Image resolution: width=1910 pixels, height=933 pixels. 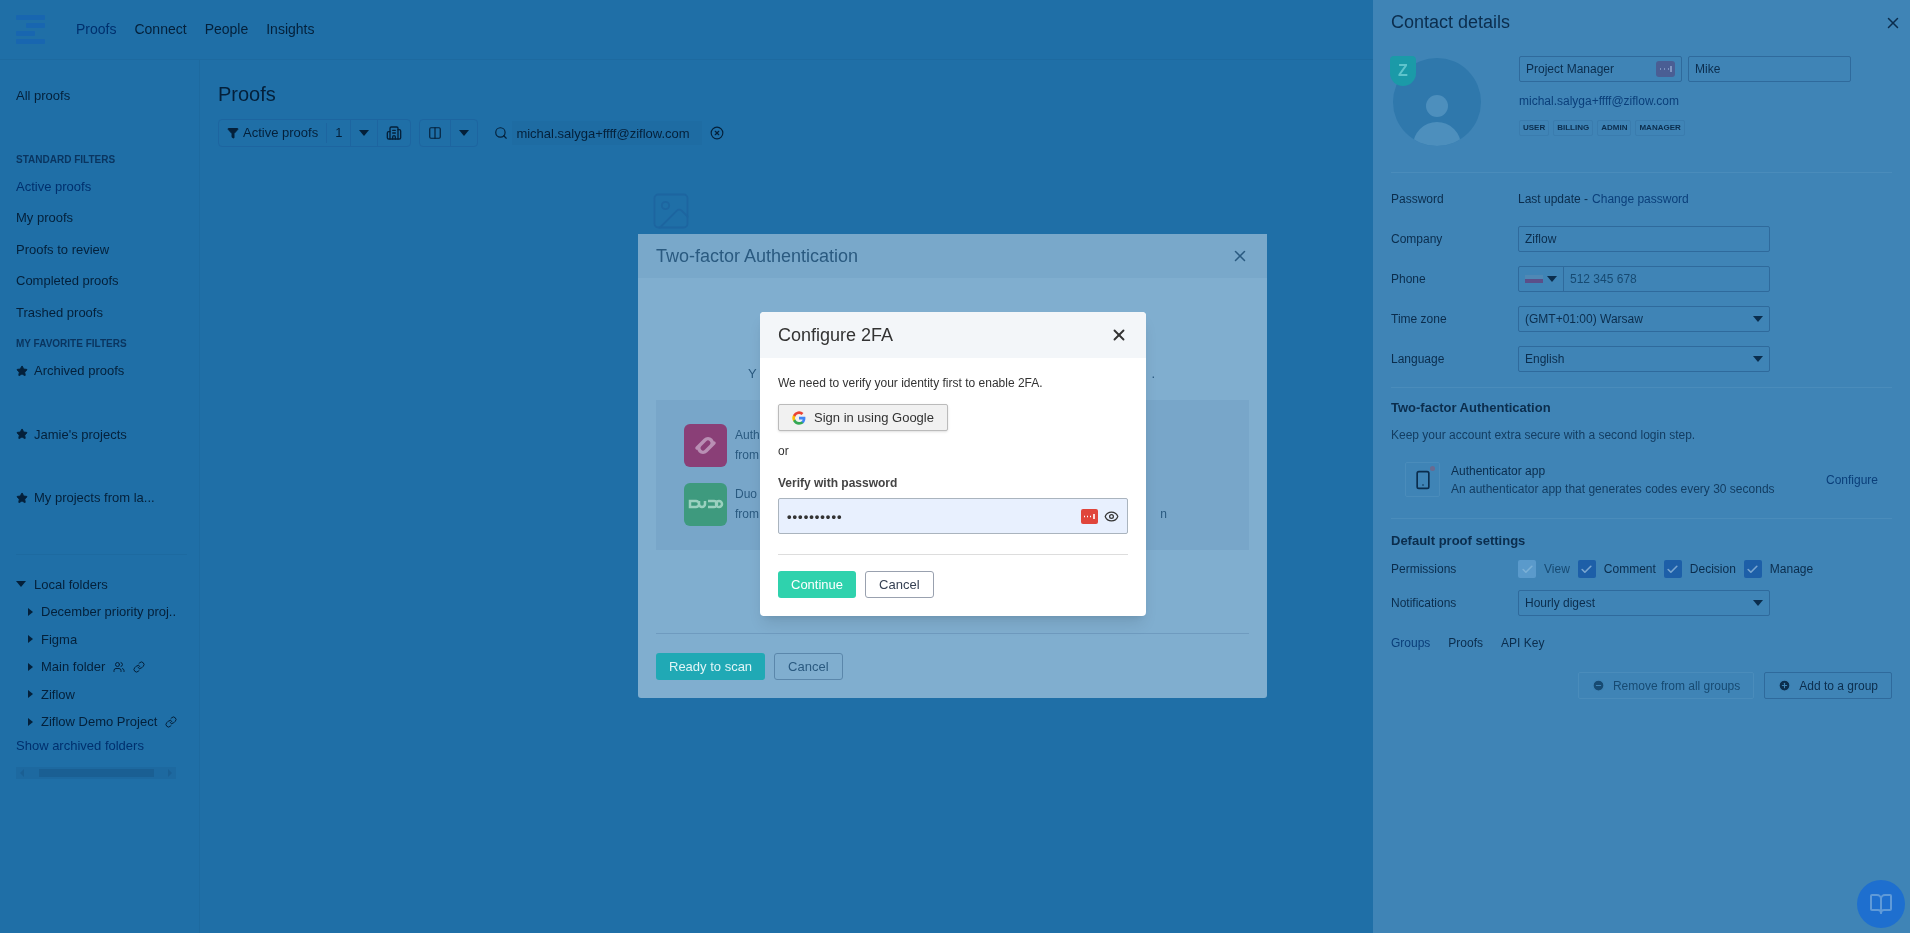 I want to click on folder-group: Local folders, so click(x=71, y=584).